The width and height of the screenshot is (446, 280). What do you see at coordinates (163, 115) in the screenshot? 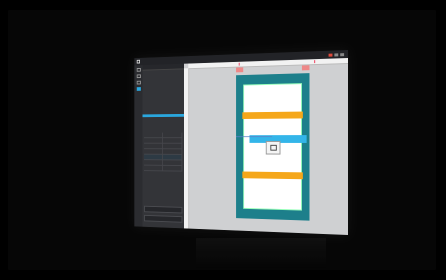
I see `selected-tree-item` at bounding box center [163, 115].